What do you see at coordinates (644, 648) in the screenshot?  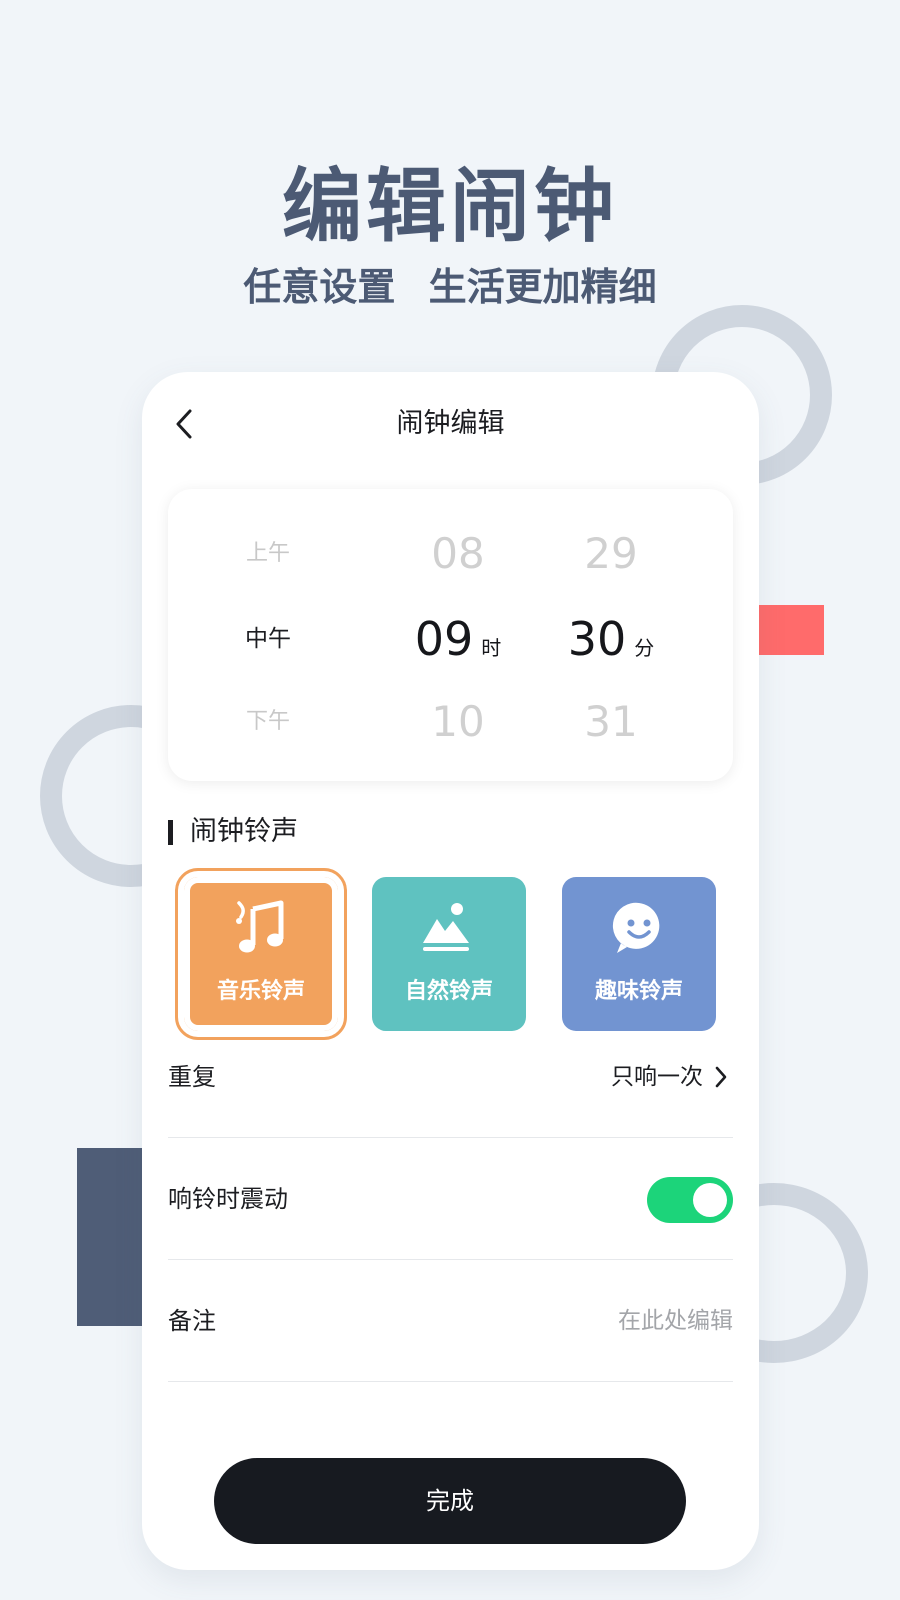 I see `minute-unit: 分` at bounding box center [644, 648].